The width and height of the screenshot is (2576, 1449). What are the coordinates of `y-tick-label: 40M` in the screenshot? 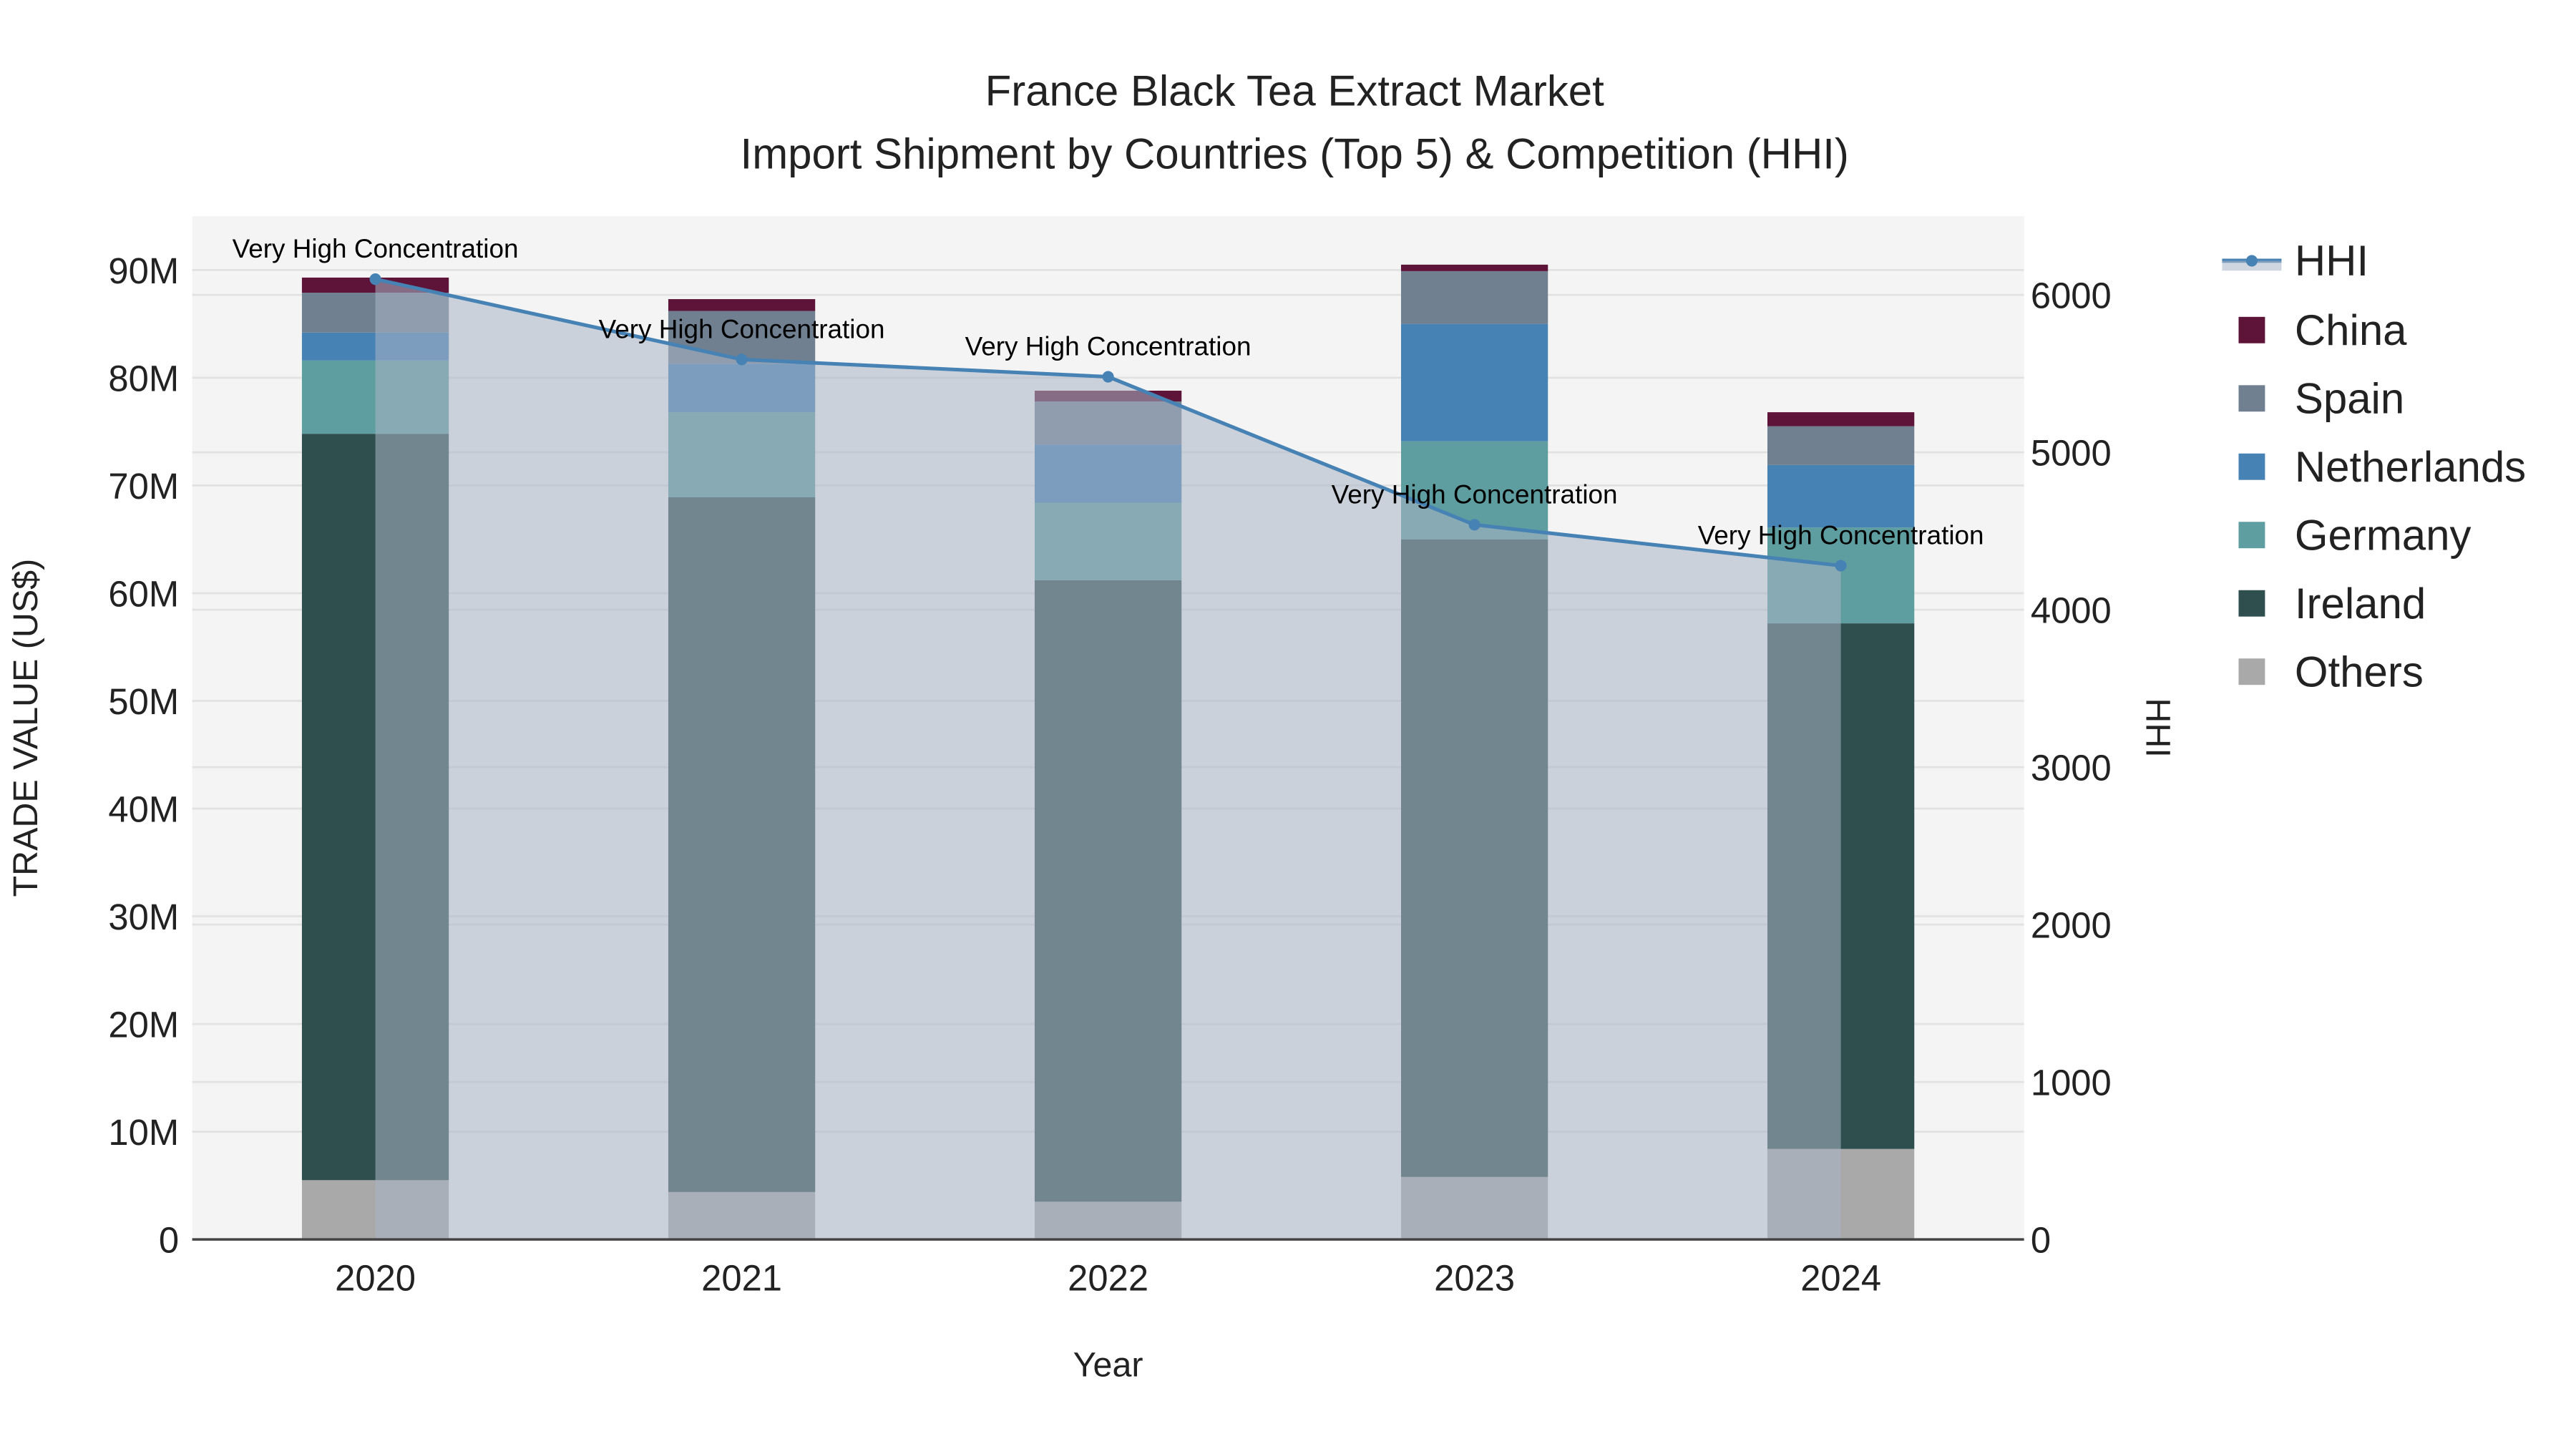 It's located at (143, 809).